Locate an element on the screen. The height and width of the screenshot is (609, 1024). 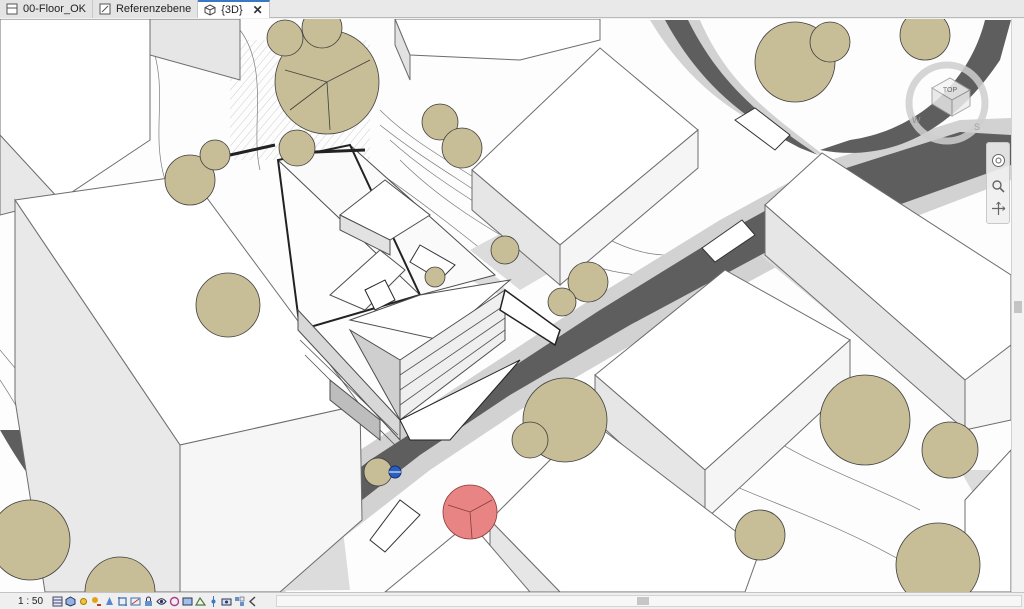
horizontal-scrollbar is located at coordinates (649, 601).